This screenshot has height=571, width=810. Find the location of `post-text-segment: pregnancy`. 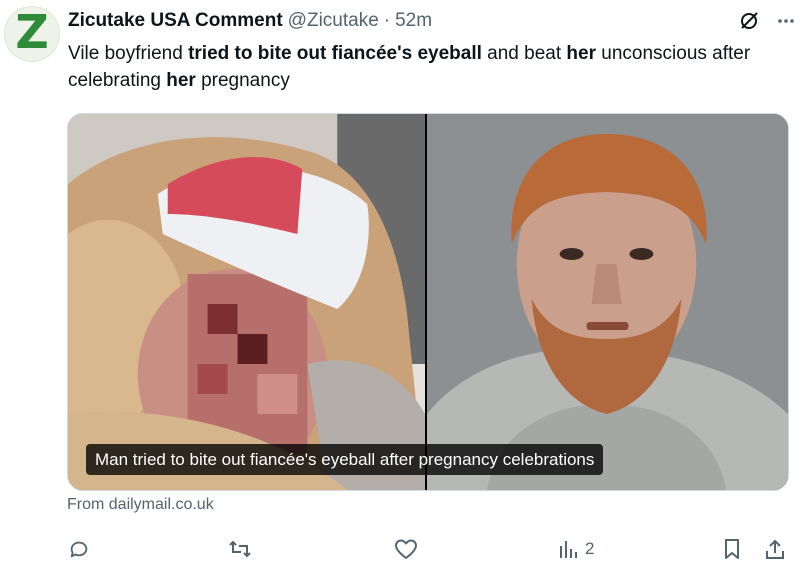

post-text-segment: pregnancy is located at coordinates (242, 80).